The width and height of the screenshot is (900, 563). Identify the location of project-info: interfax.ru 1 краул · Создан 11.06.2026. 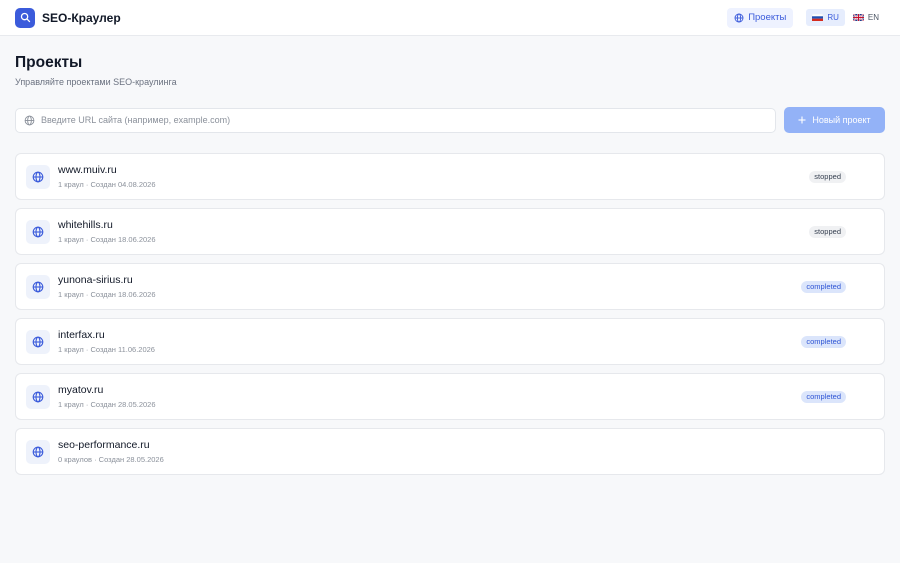
(429, 341).